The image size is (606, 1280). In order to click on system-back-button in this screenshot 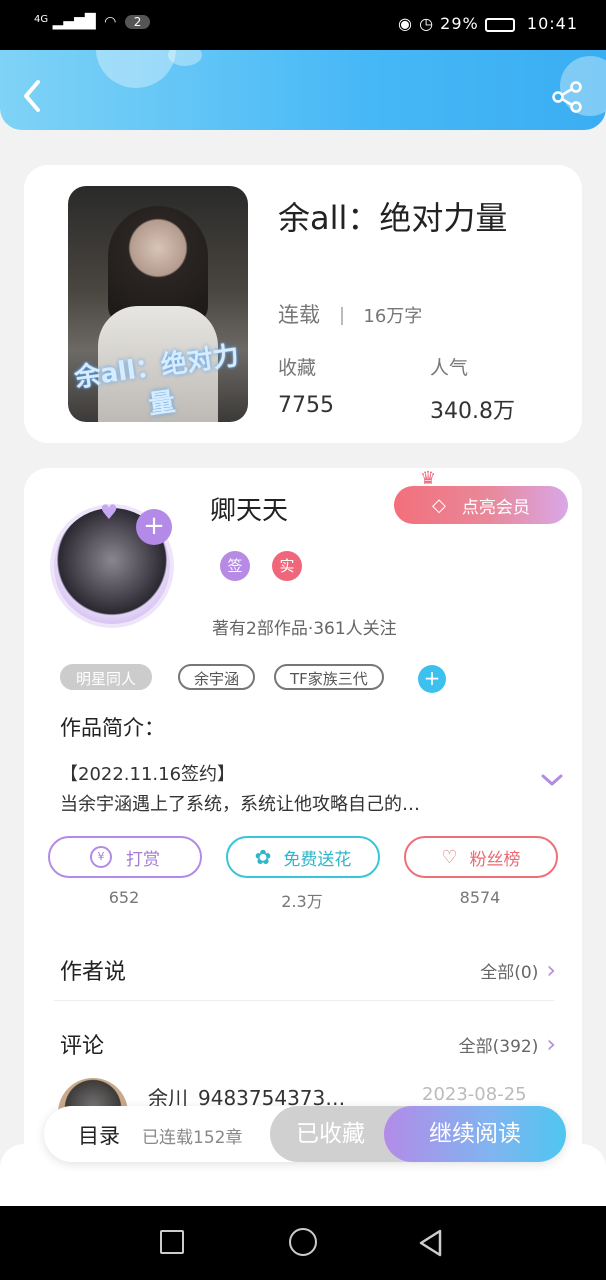, I will do `click(431, 1243)`.